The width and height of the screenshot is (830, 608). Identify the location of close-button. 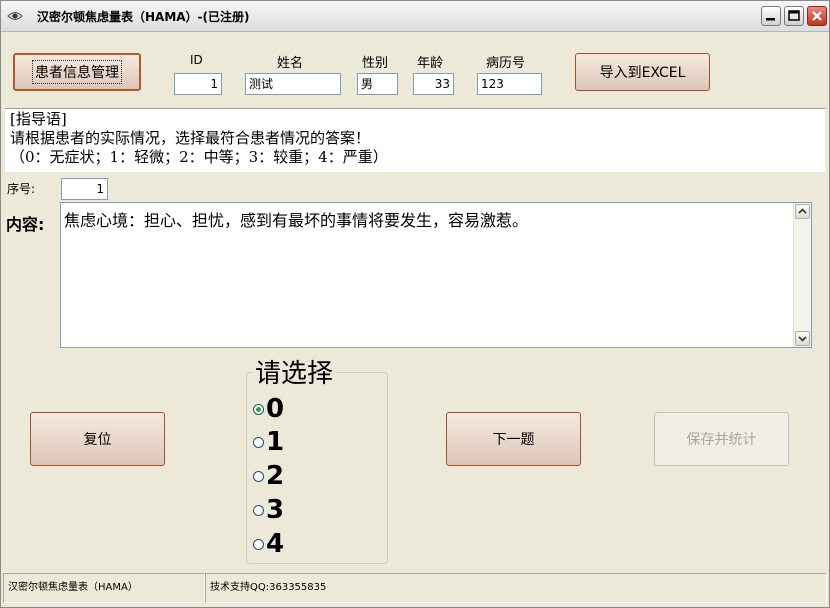
(817, 16).